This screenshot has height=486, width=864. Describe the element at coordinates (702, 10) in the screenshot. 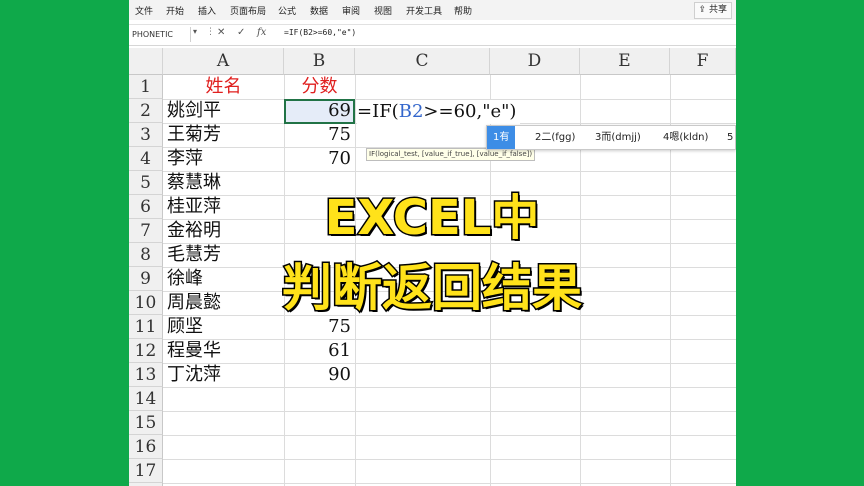

I see `share-icon: ⇪` at that location.